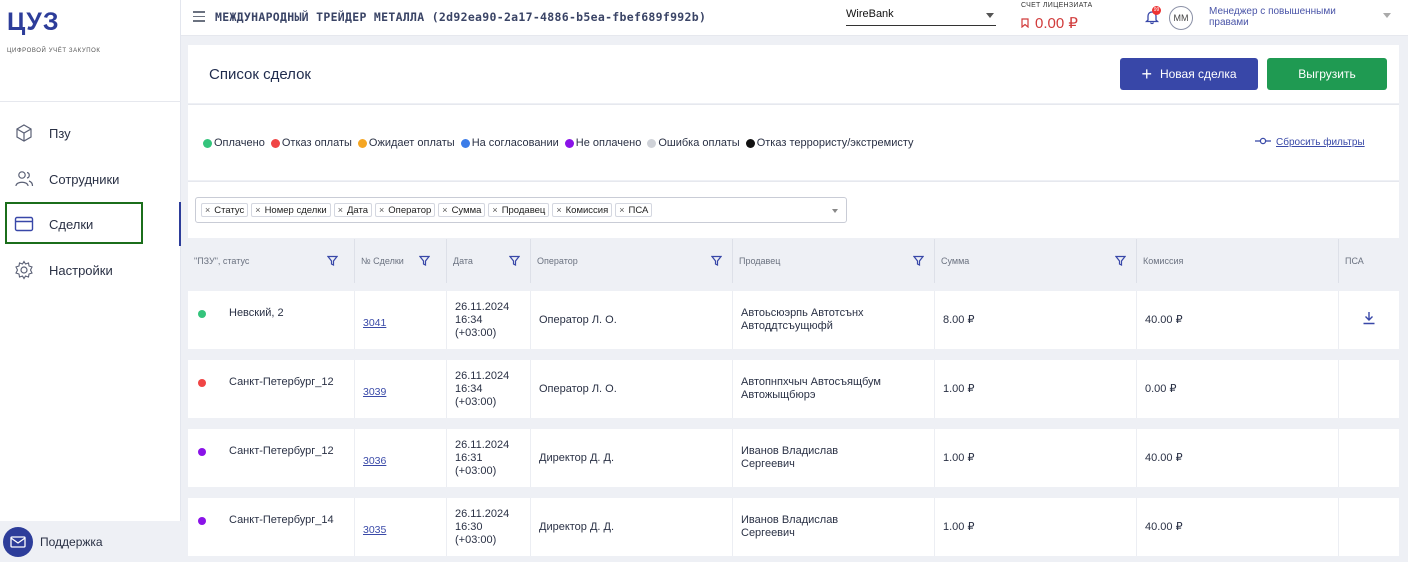 The height and width of the screenshot is (562, 1408). I want to click on deal-number-link: 3036, so click(374, 461).